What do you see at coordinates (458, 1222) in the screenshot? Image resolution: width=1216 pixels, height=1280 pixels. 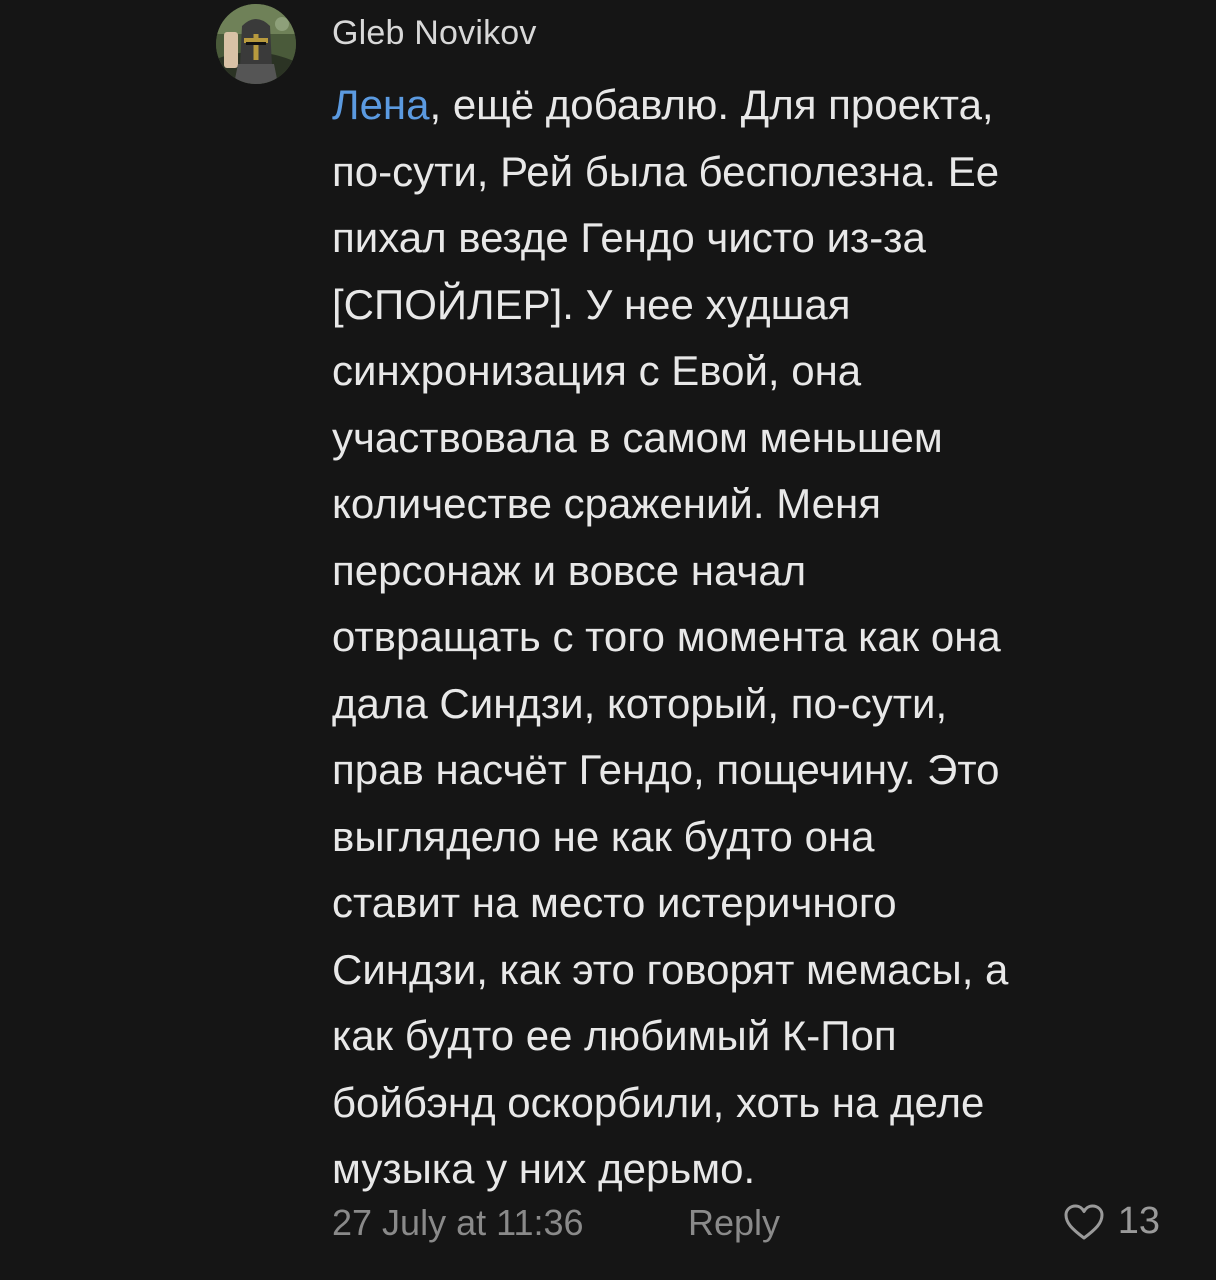 I see `comment-timestamp: 27 July at 11:36` at bounding box center [458, 1222].